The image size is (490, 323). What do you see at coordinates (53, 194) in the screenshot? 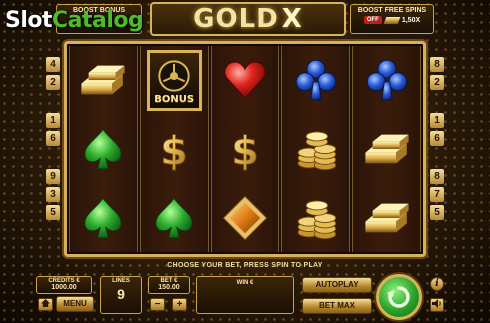
I see `payline-number: 3` at bounding box center [53, 194].